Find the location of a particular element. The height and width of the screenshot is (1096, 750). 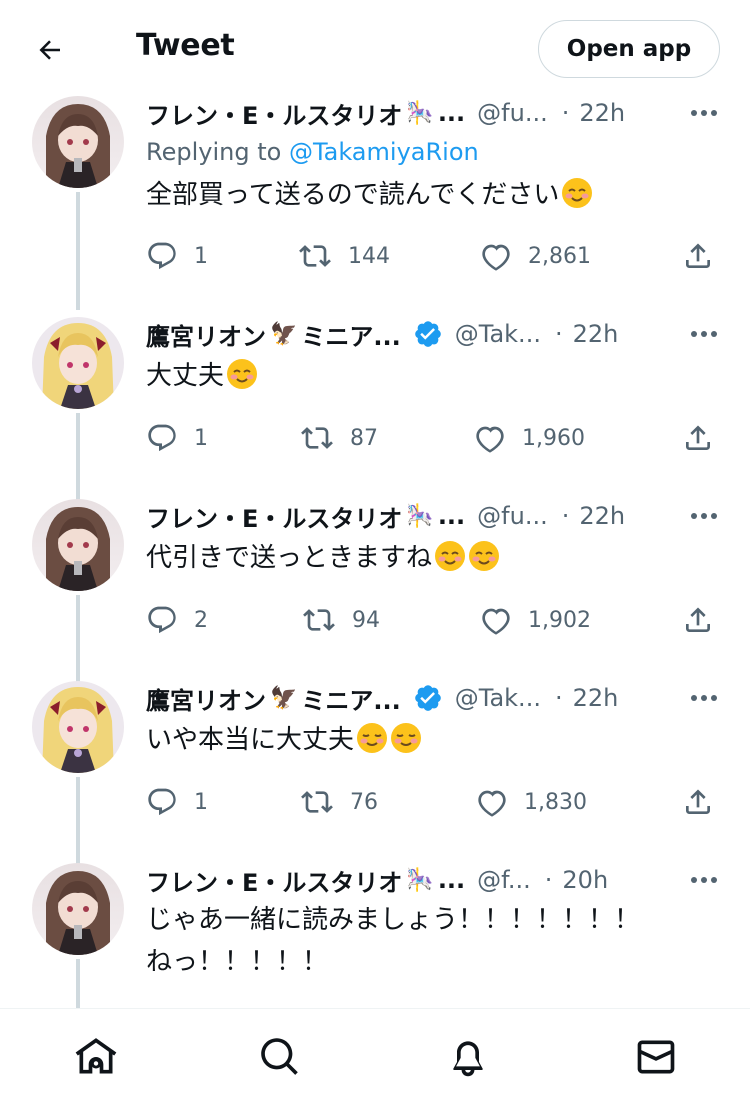

tweet-actions: 1 87 1,960 is located at coordinates (436, 438).